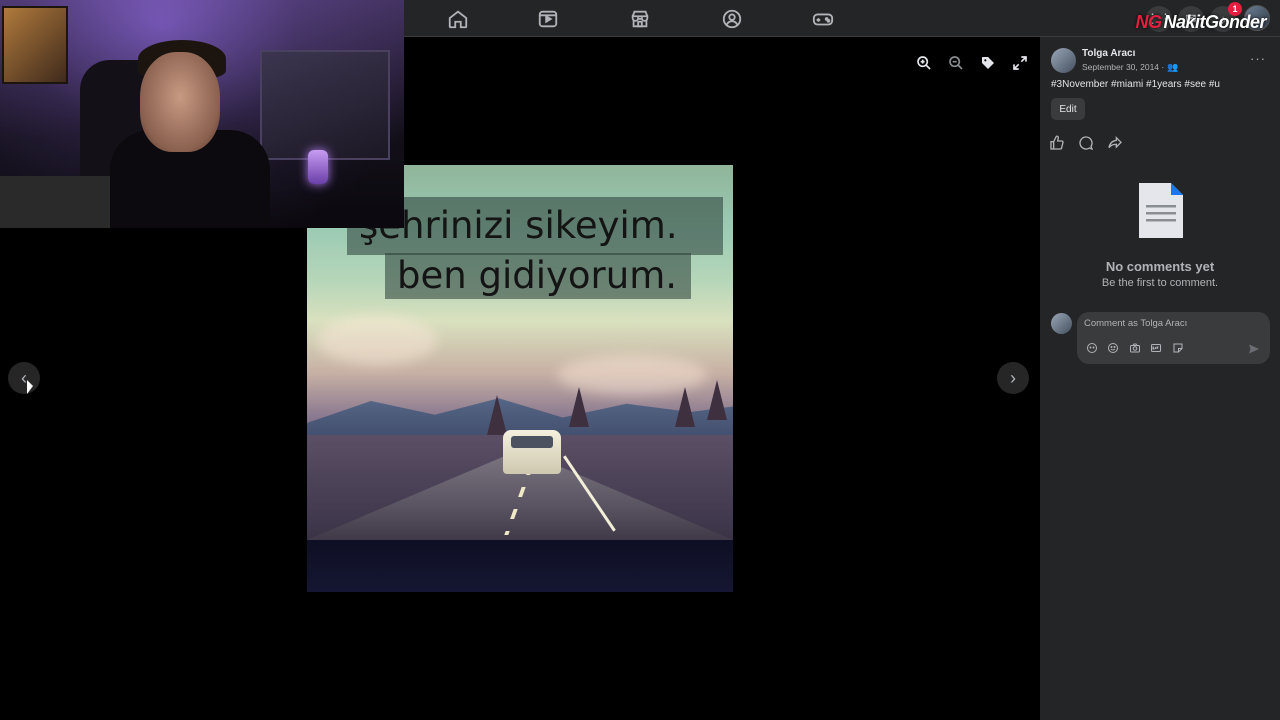 The width and height of the screenshot is (1280, 720). Describe the element at coordinates (1214, 22) in the screenshot. I see `watermark-text: NakitGonder` at that location.